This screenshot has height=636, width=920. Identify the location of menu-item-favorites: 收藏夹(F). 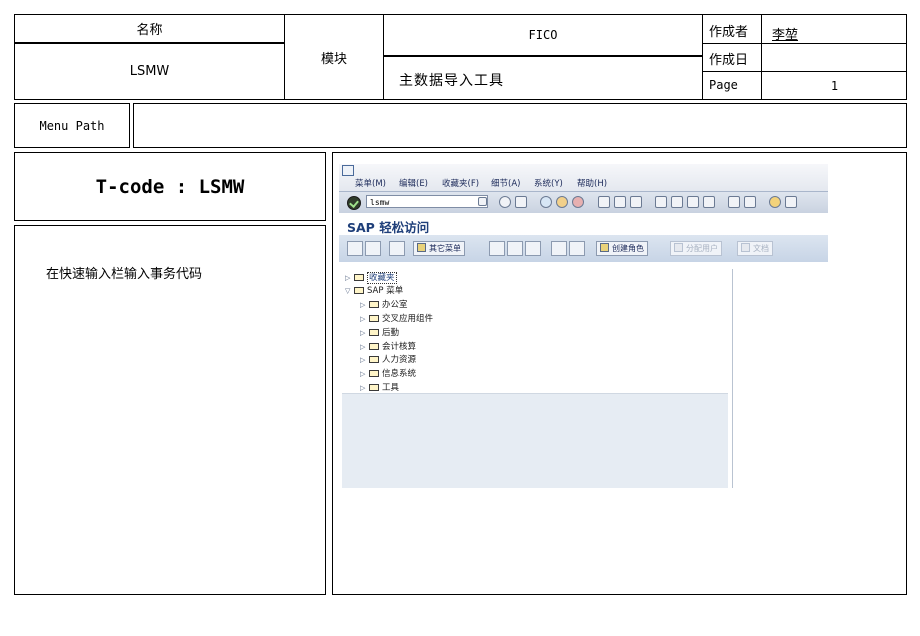
(460, 183).